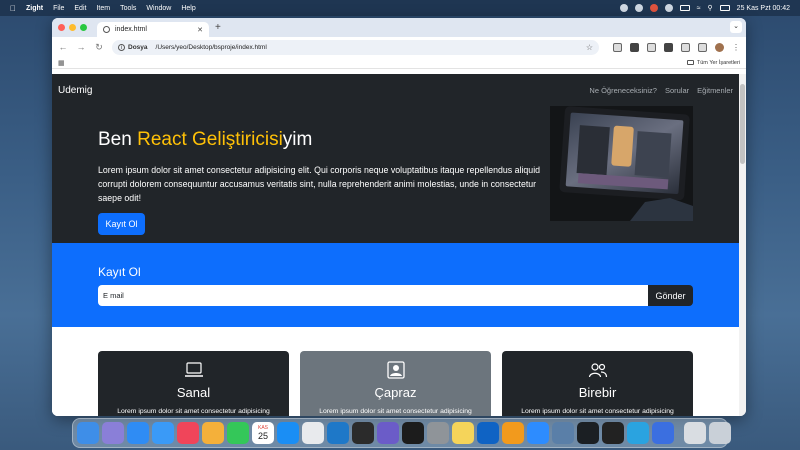  Describe the element at coordinates (513, 433) in the screenshot. I see `sublime-icon` at that location.